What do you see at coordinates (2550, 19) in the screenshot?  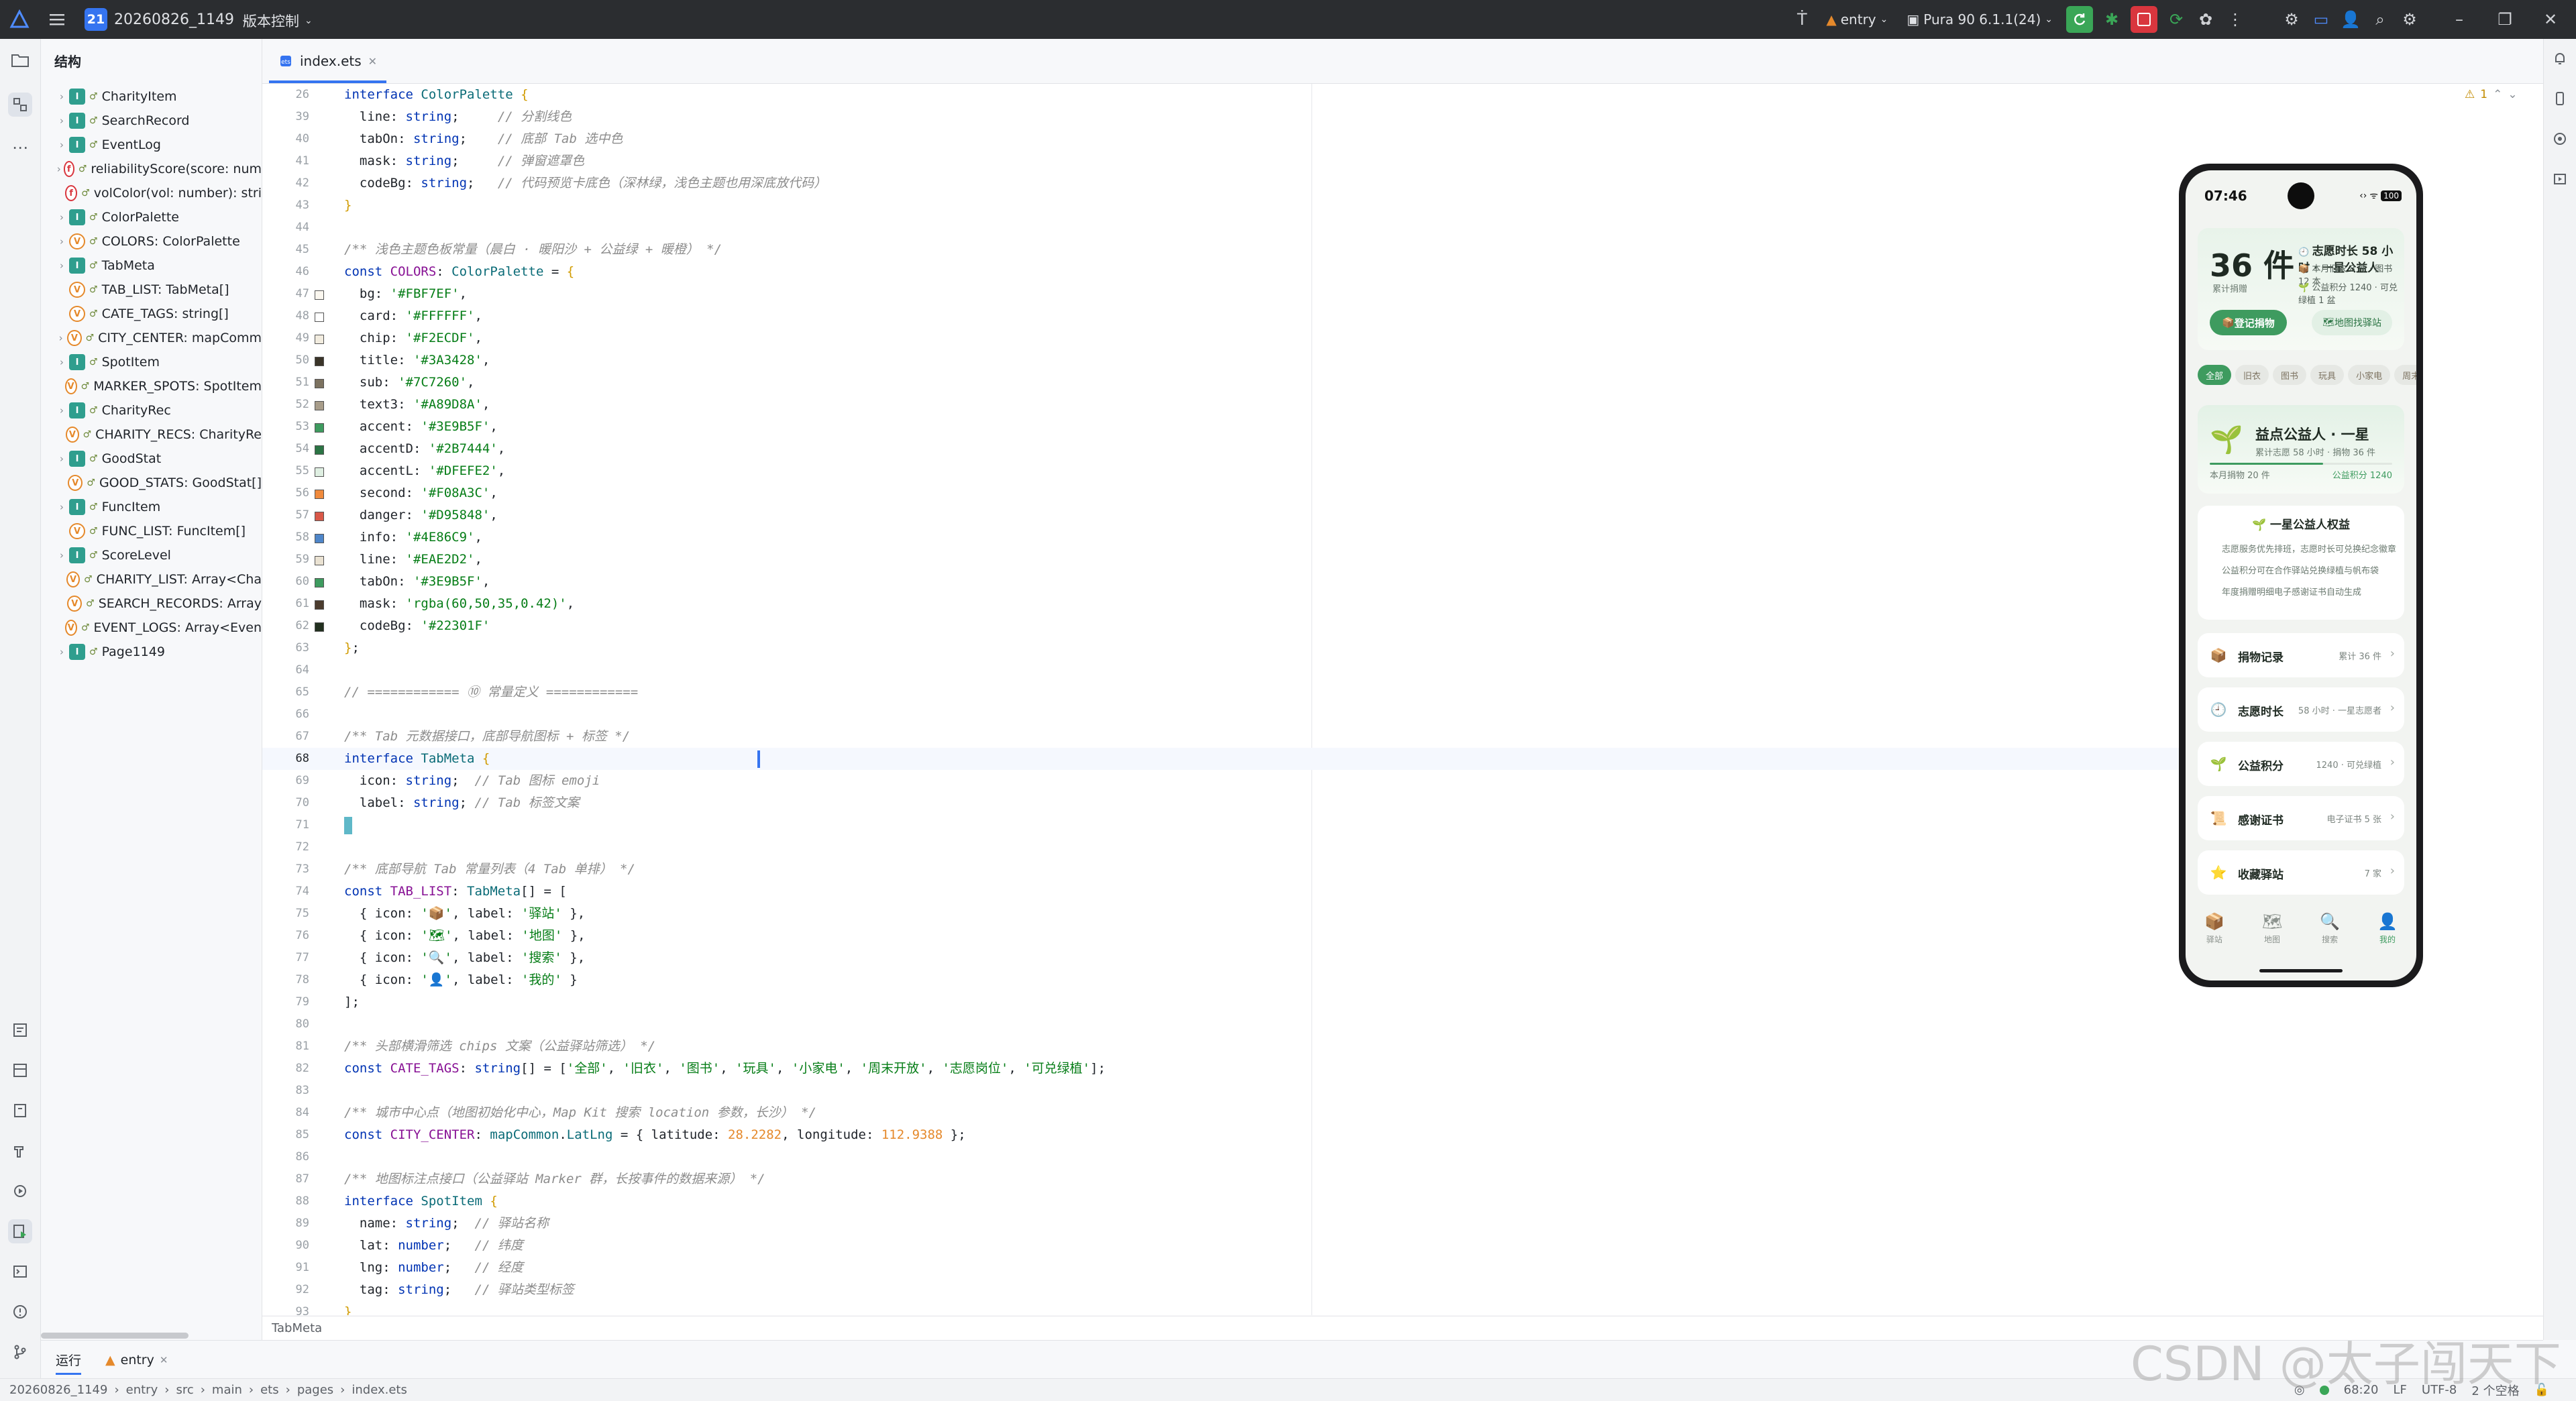 I see `close-icon: ✕` at bounding box center [2550, 19].